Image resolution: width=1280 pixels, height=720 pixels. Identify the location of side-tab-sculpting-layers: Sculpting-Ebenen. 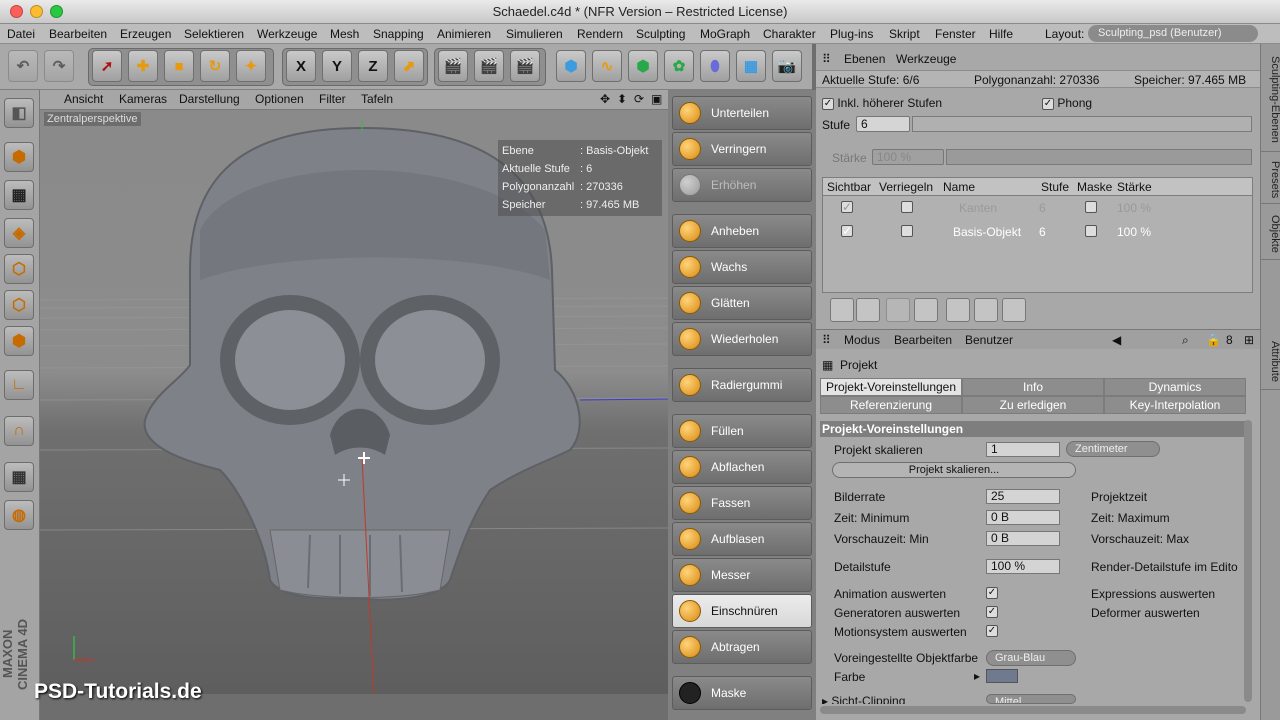
(1270, 98).